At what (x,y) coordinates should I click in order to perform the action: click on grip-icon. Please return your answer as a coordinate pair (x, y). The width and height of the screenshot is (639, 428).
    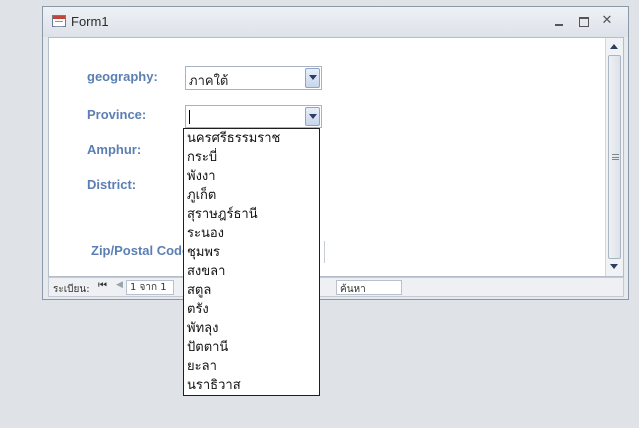
    Looking at the image, I should click on (615, 157).